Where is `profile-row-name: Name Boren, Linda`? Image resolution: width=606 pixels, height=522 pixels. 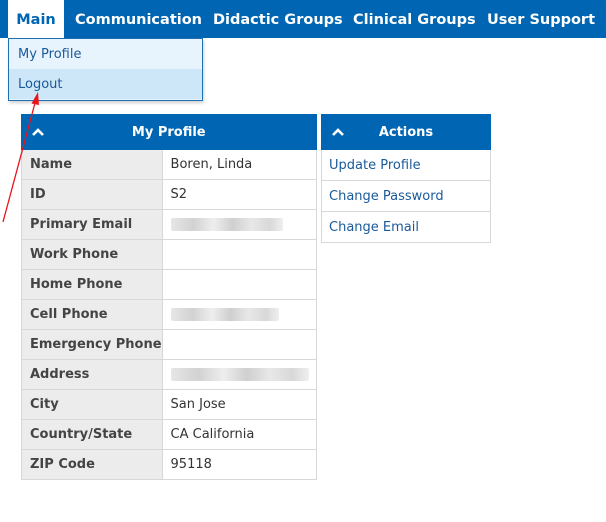
profile-row-name: Name Boren, Linda is located at coordinates (169, 164).